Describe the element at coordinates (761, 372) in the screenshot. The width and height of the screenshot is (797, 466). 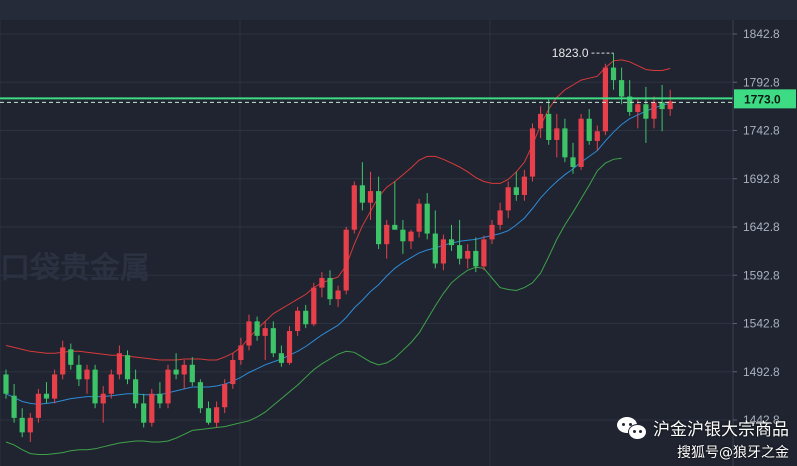
I see `tick-label: 1492.8` at that location.